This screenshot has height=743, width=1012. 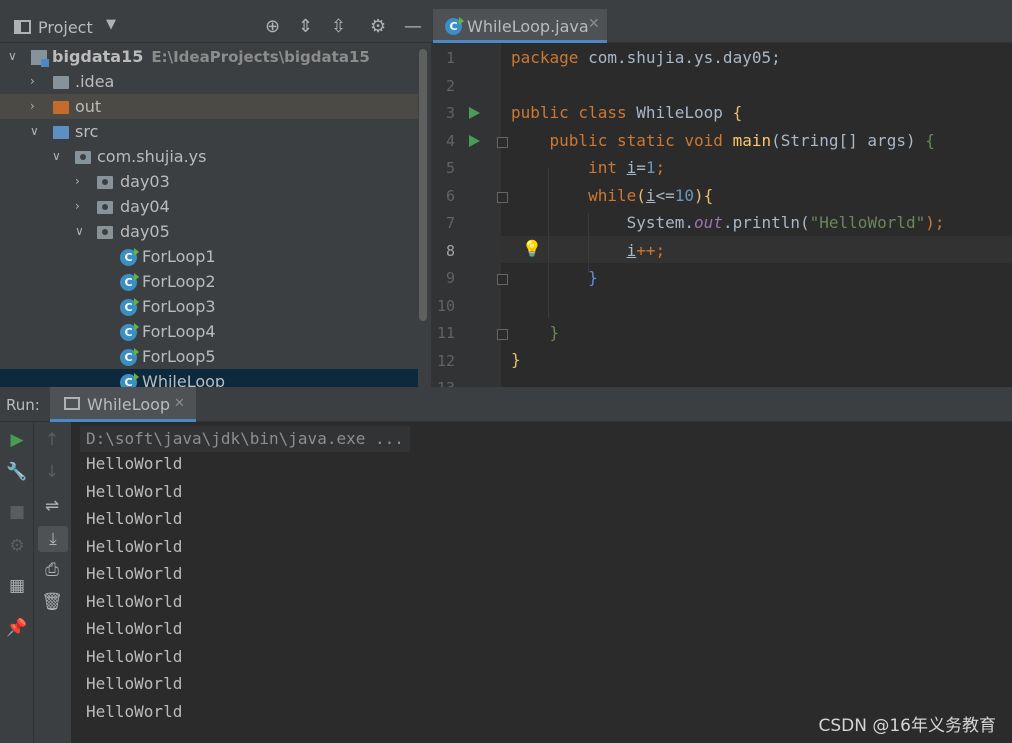 What do you see at coordinates (72, 403) in the screenshot?
I see `console-icon` at bounding box center [72, 403].